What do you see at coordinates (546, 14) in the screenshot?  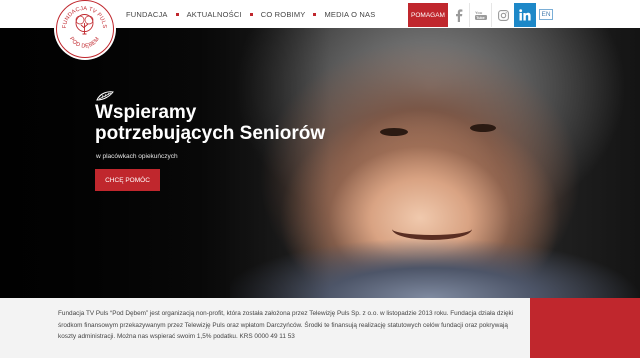 I see `language-switch: EN` at bounding box center [546, 14].